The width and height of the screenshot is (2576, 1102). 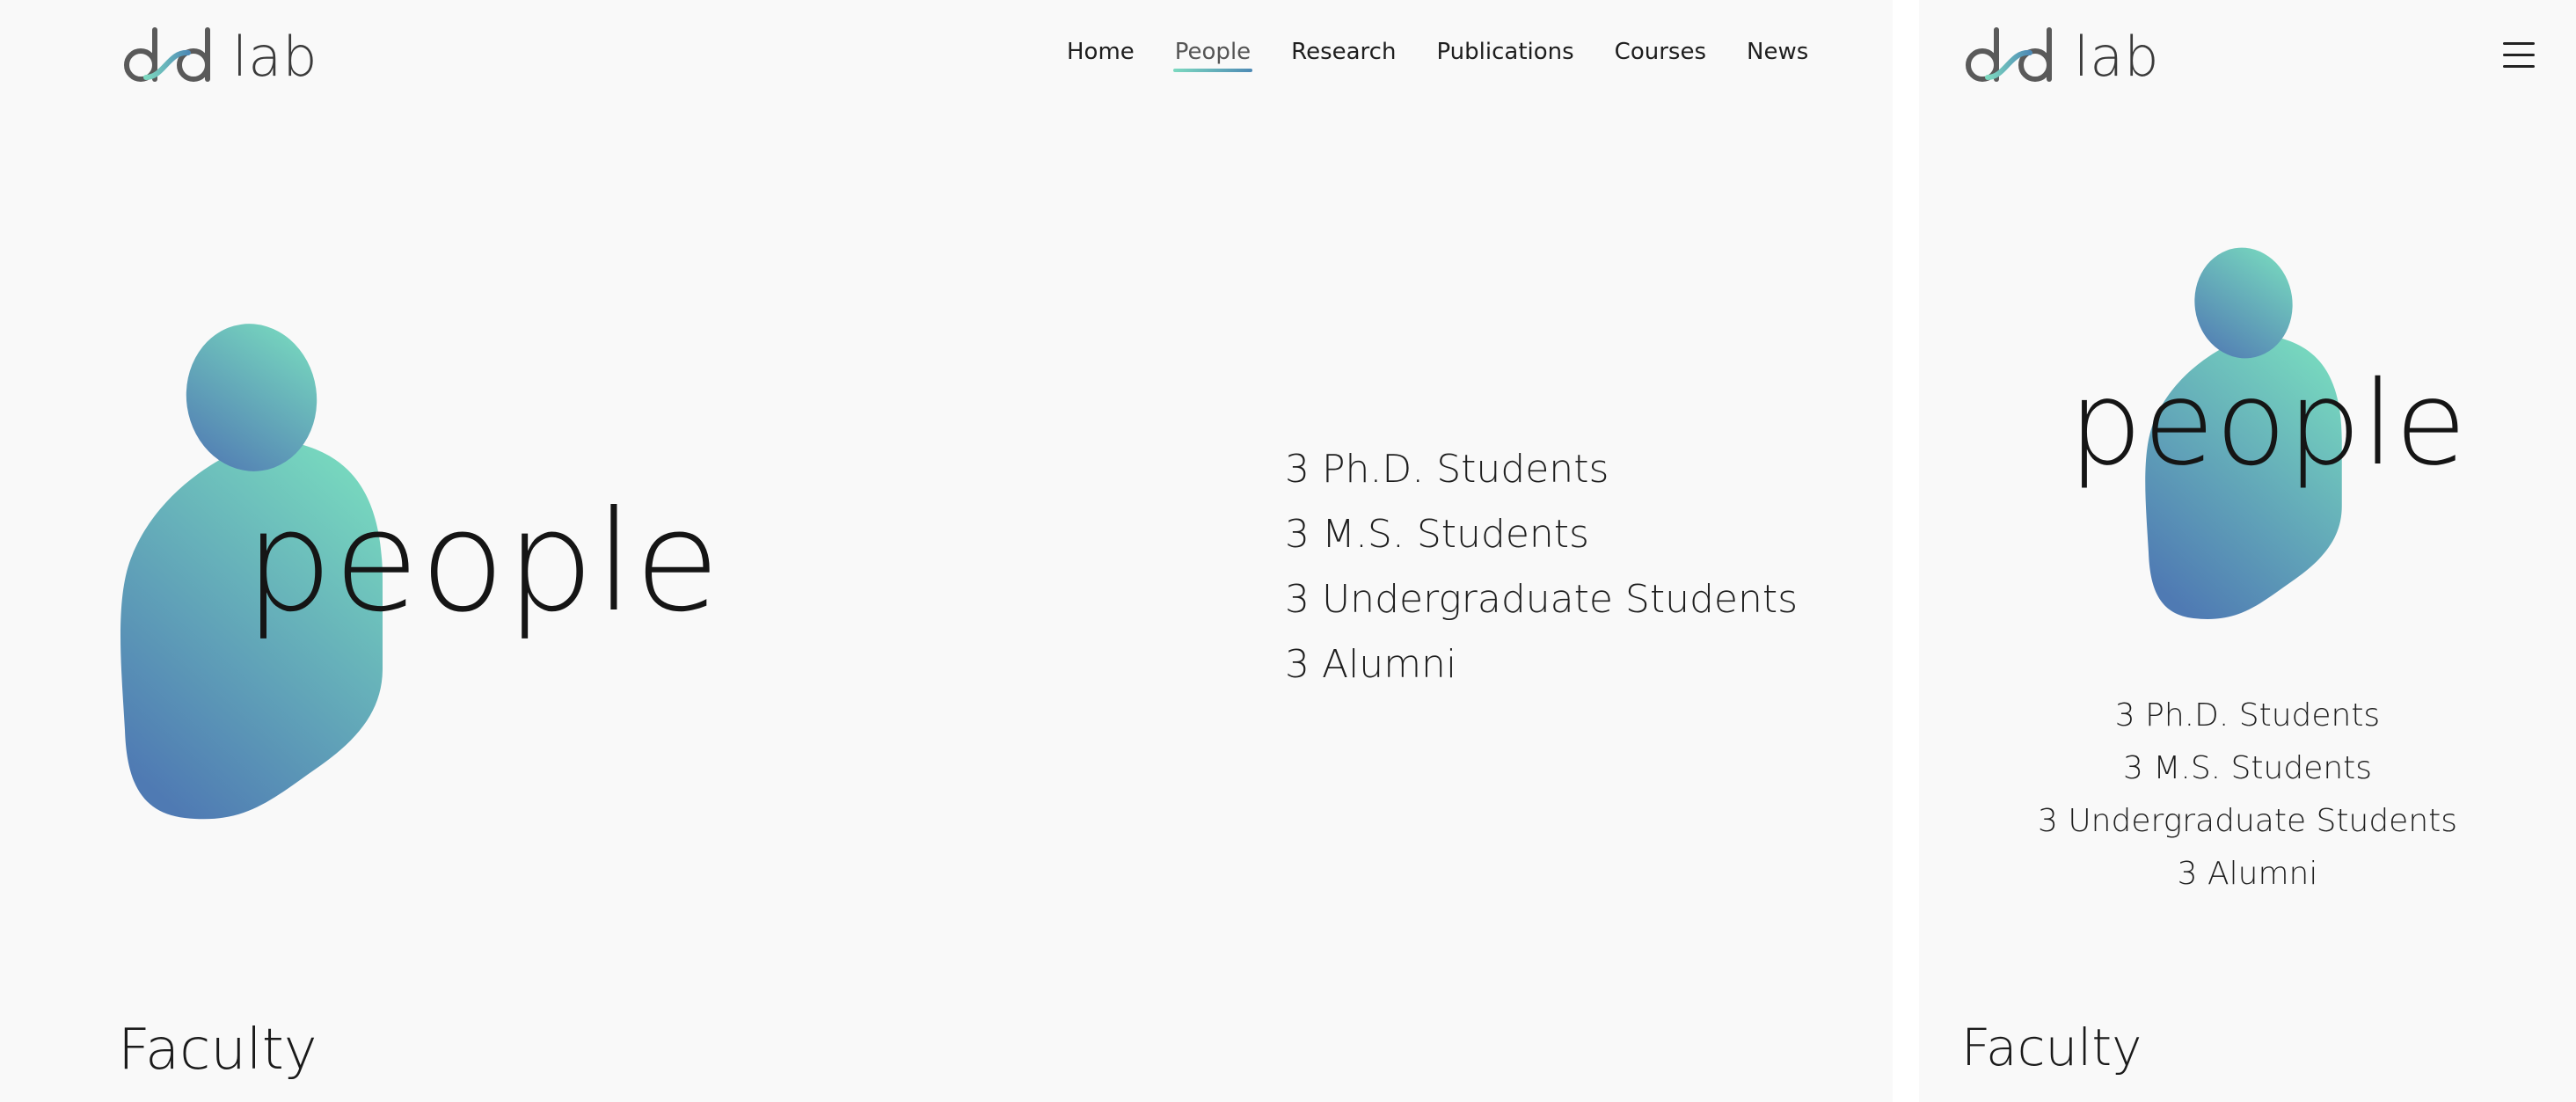 What do you see at coordinates (1504, 56) in the screenshot?
I see `nav-item-publications: Publications` at bounding box center [1504, 56].